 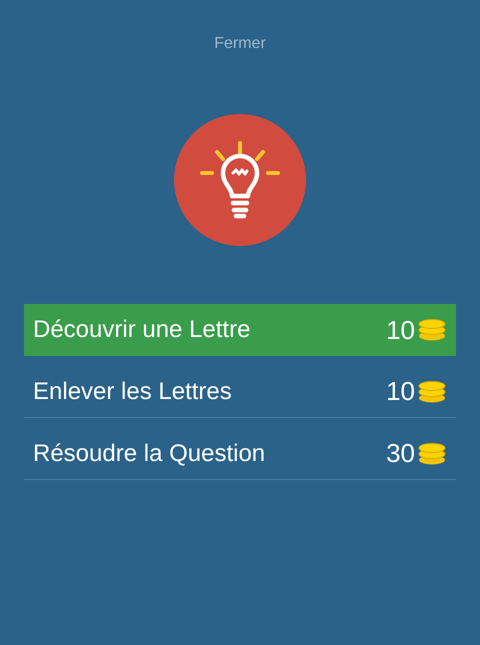 I want to click on lightbulb-icon, so click(x=240, y=180).